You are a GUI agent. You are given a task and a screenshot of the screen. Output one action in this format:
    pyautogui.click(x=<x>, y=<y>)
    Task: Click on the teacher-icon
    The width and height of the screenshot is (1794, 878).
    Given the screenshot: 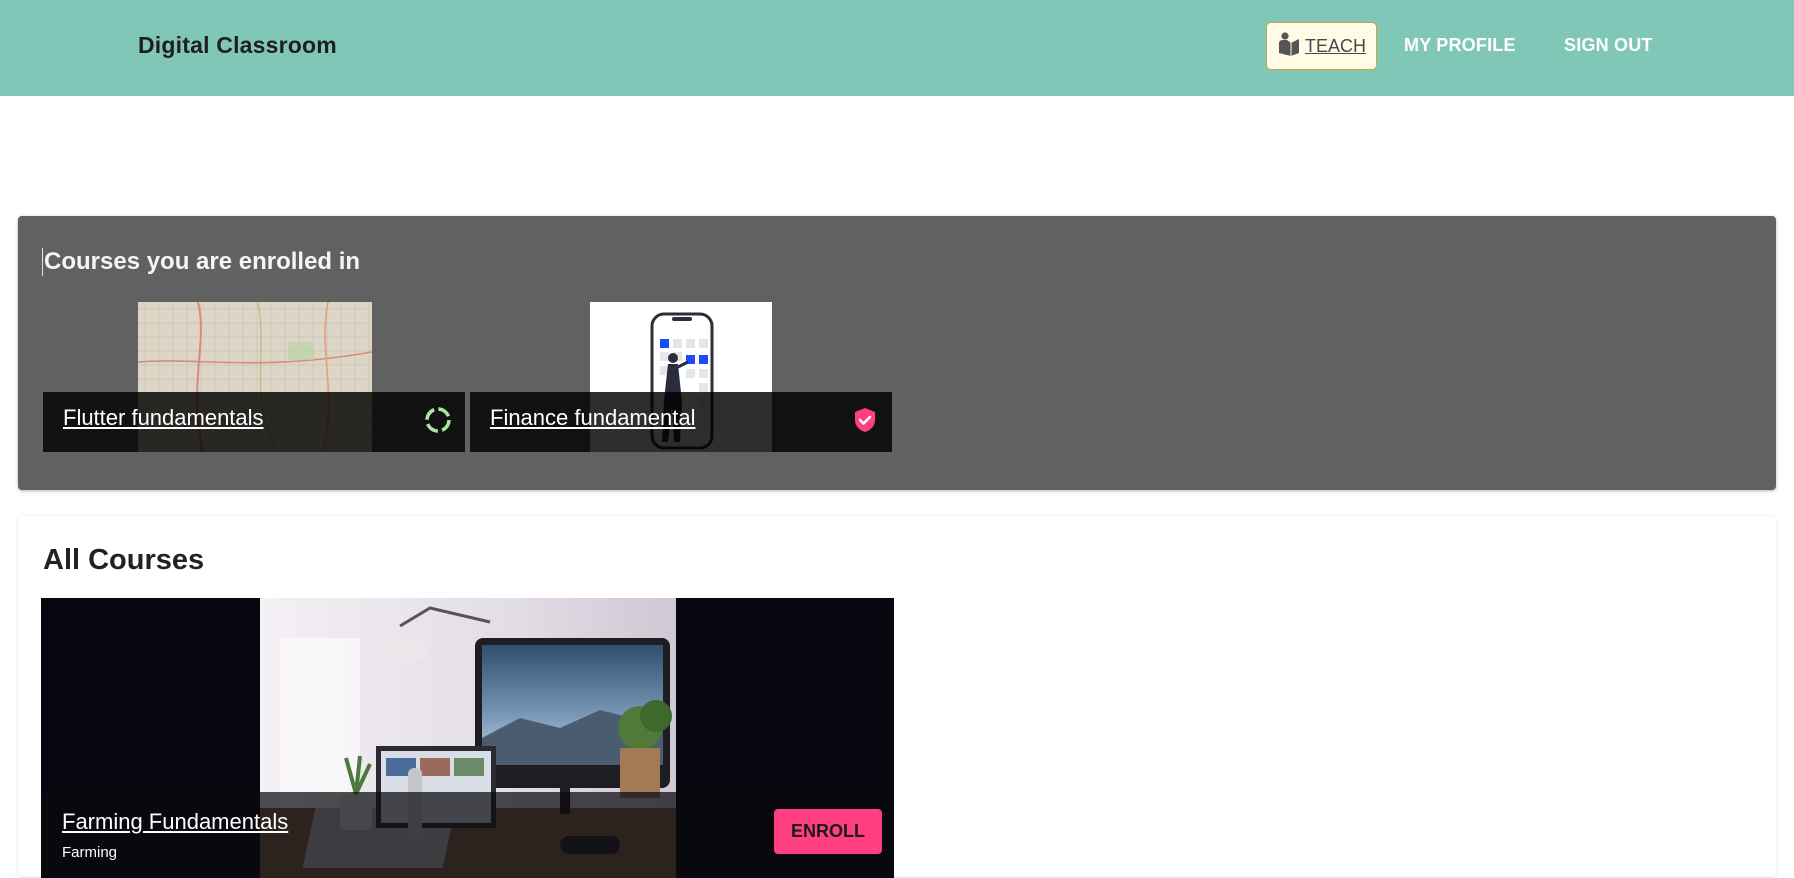 What is the action you would take?
    pyautogui.click(x=1289, y=46)
    